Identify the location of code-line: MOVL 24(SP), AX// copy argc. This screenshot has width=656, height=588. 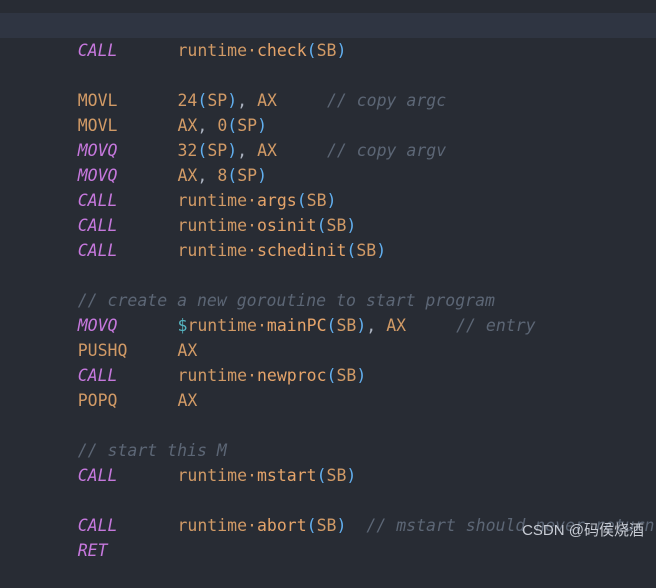
(328, 86).